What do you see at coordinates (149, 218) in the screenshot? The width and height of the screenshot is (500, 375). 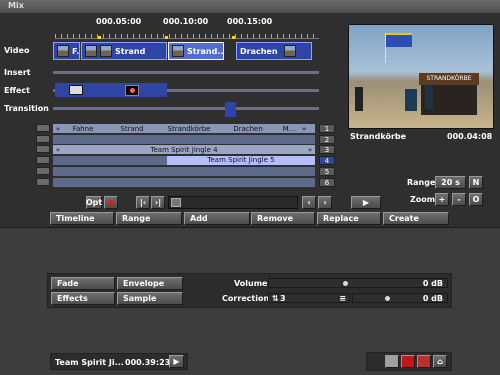 I see `range-button: Range` at bounding box center [149, 218].